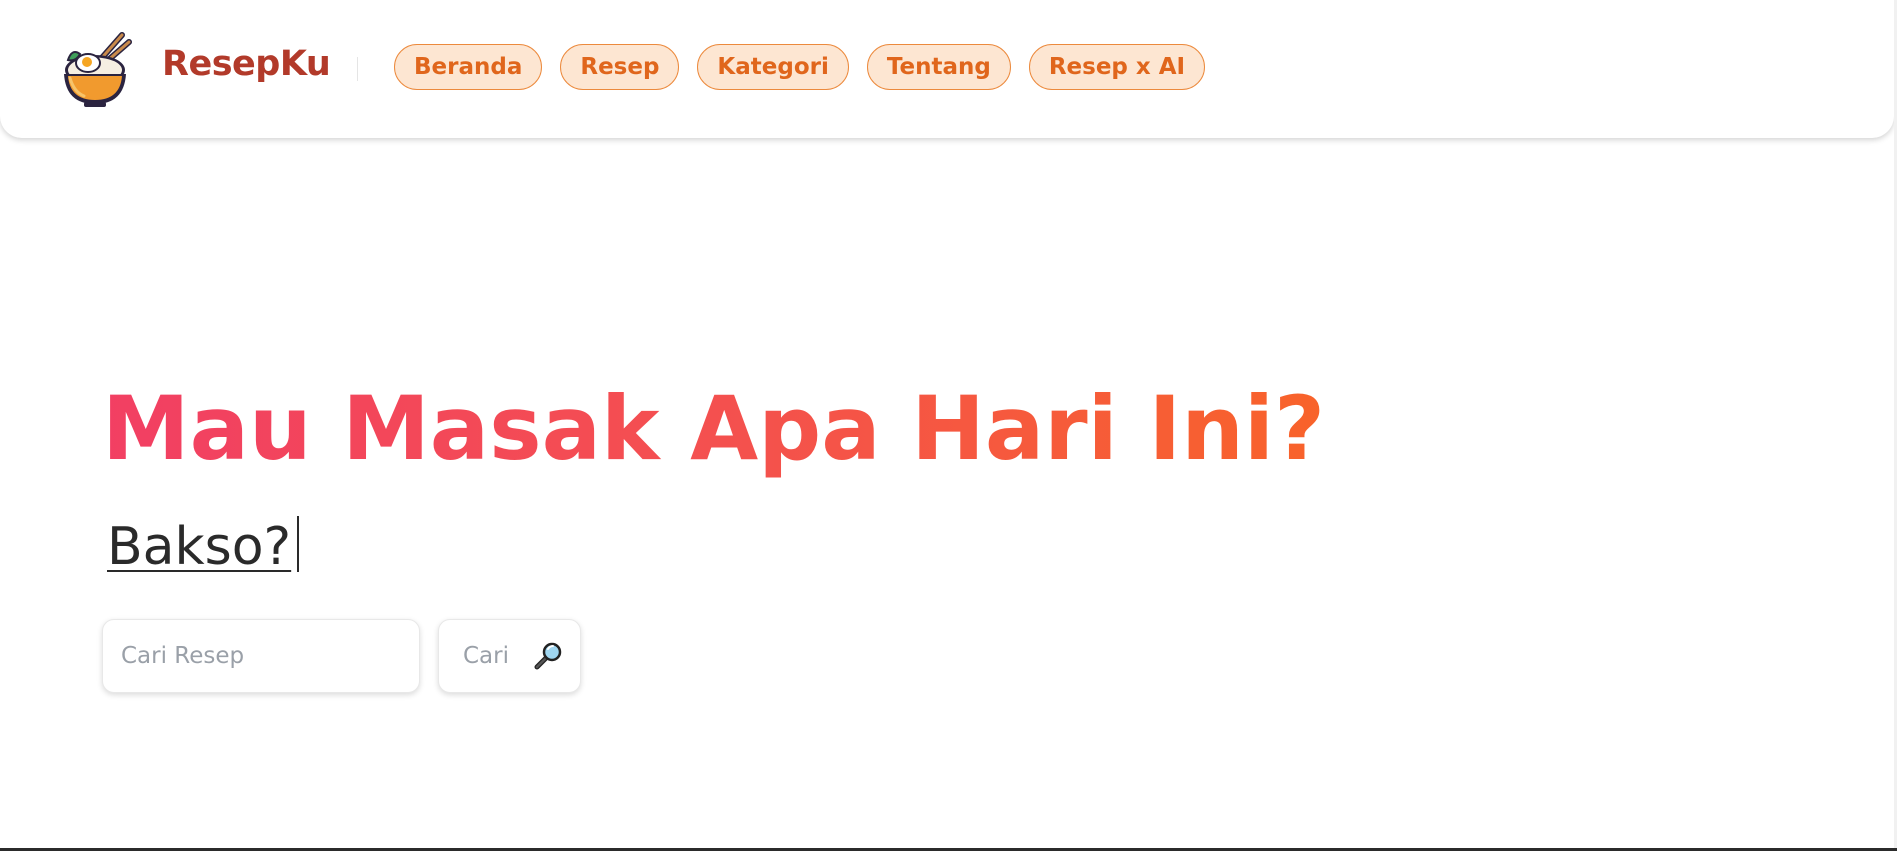 Image resolution: width=1897 pixels, height=851 pixels. Describe the element at coordinates (548, 656) in the screenshot. I see `magnifier-icon` at that location.